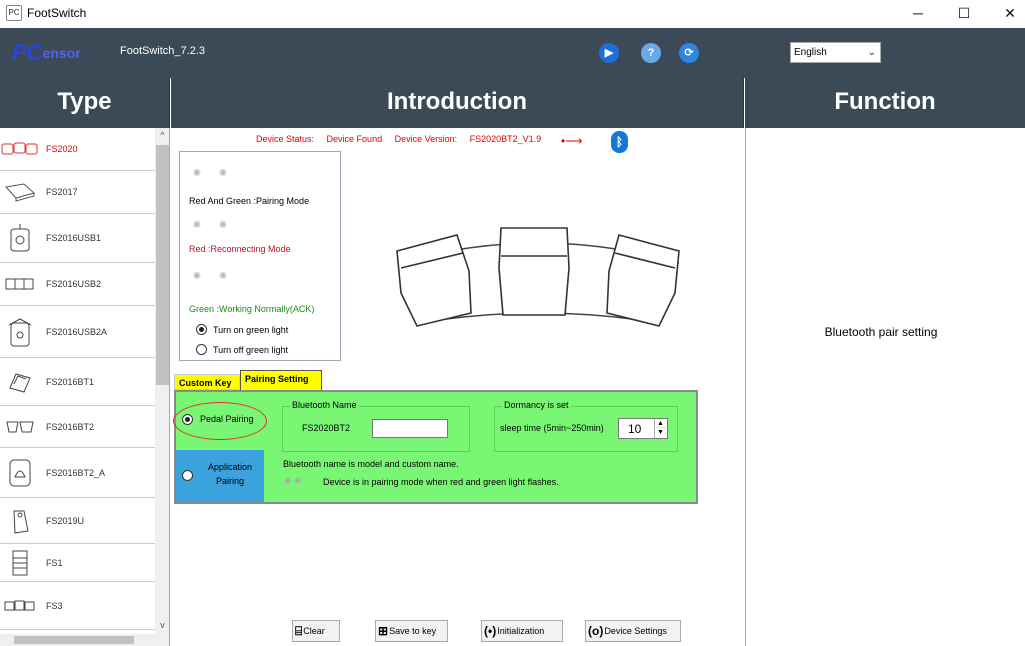 This screenshot has height=646, width=1025. I want to click on sidebar-item-fs2016bt2-a: FS2016BT2_A, so click(77, 473).